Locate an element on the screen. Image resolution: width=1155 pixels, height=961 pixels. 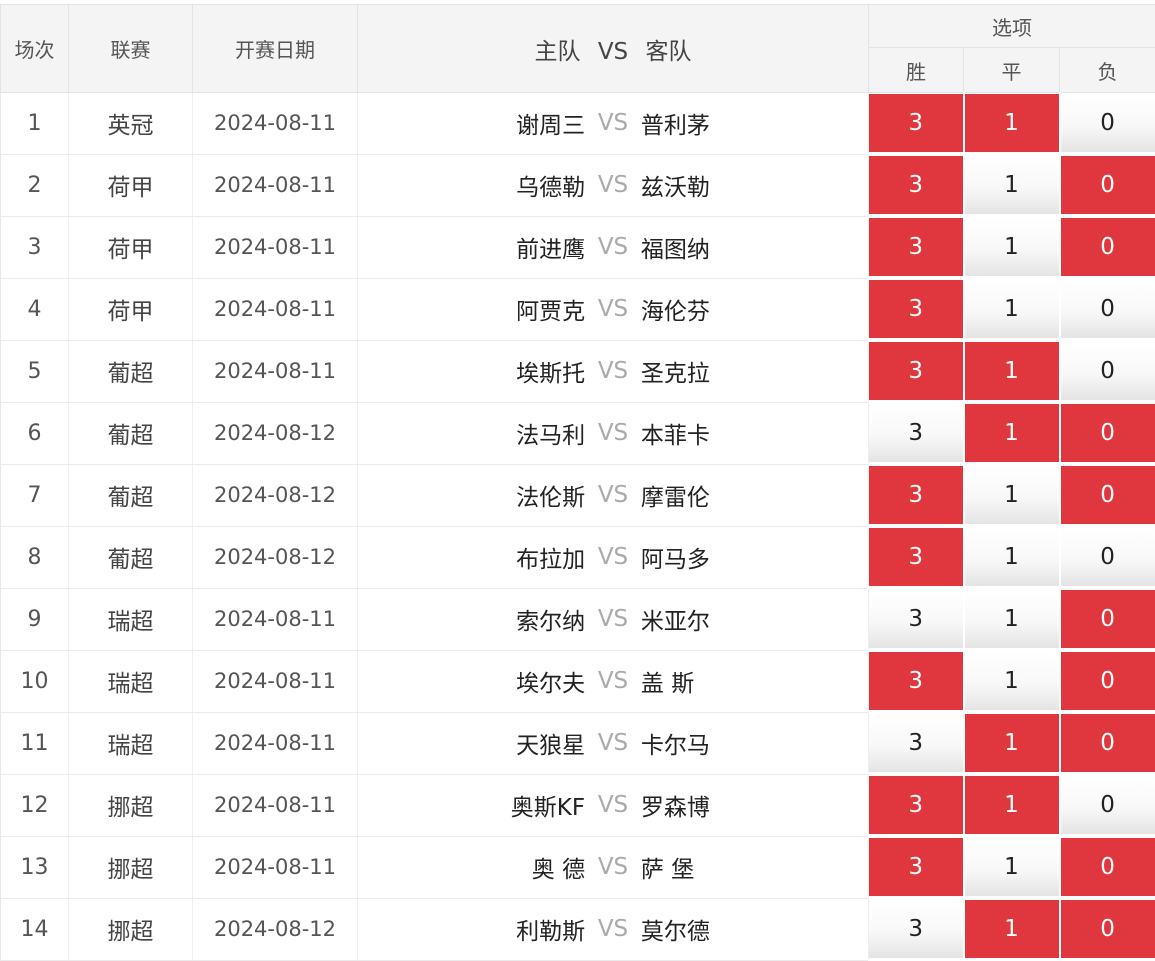
table-row: 14 挪超 2024-08-12 利勒斯 VS 莫尔德 3 1 0 is located at coordinates (578, 929).